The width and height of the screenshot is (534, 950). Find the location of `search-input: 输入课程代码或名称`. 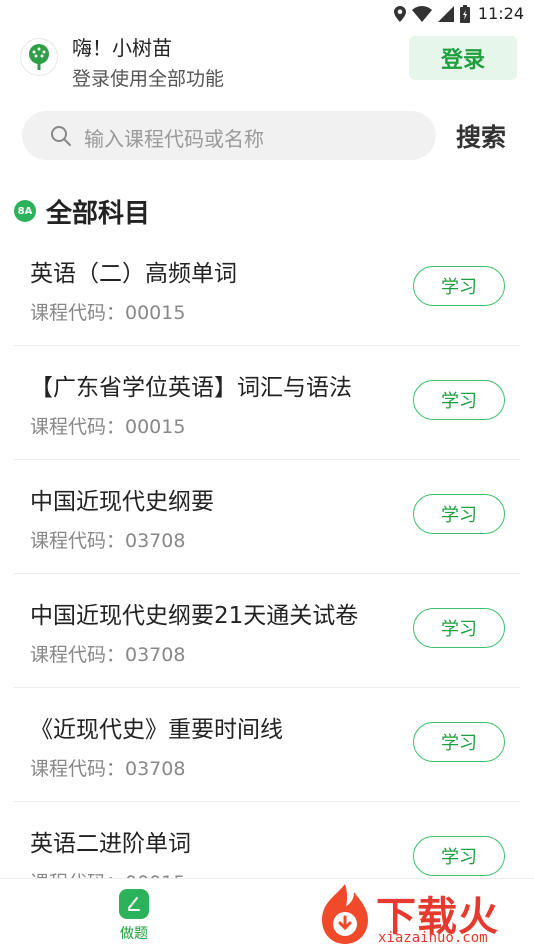

search-input: 输入课程代码或名称 is located at coordinates (229, 135).